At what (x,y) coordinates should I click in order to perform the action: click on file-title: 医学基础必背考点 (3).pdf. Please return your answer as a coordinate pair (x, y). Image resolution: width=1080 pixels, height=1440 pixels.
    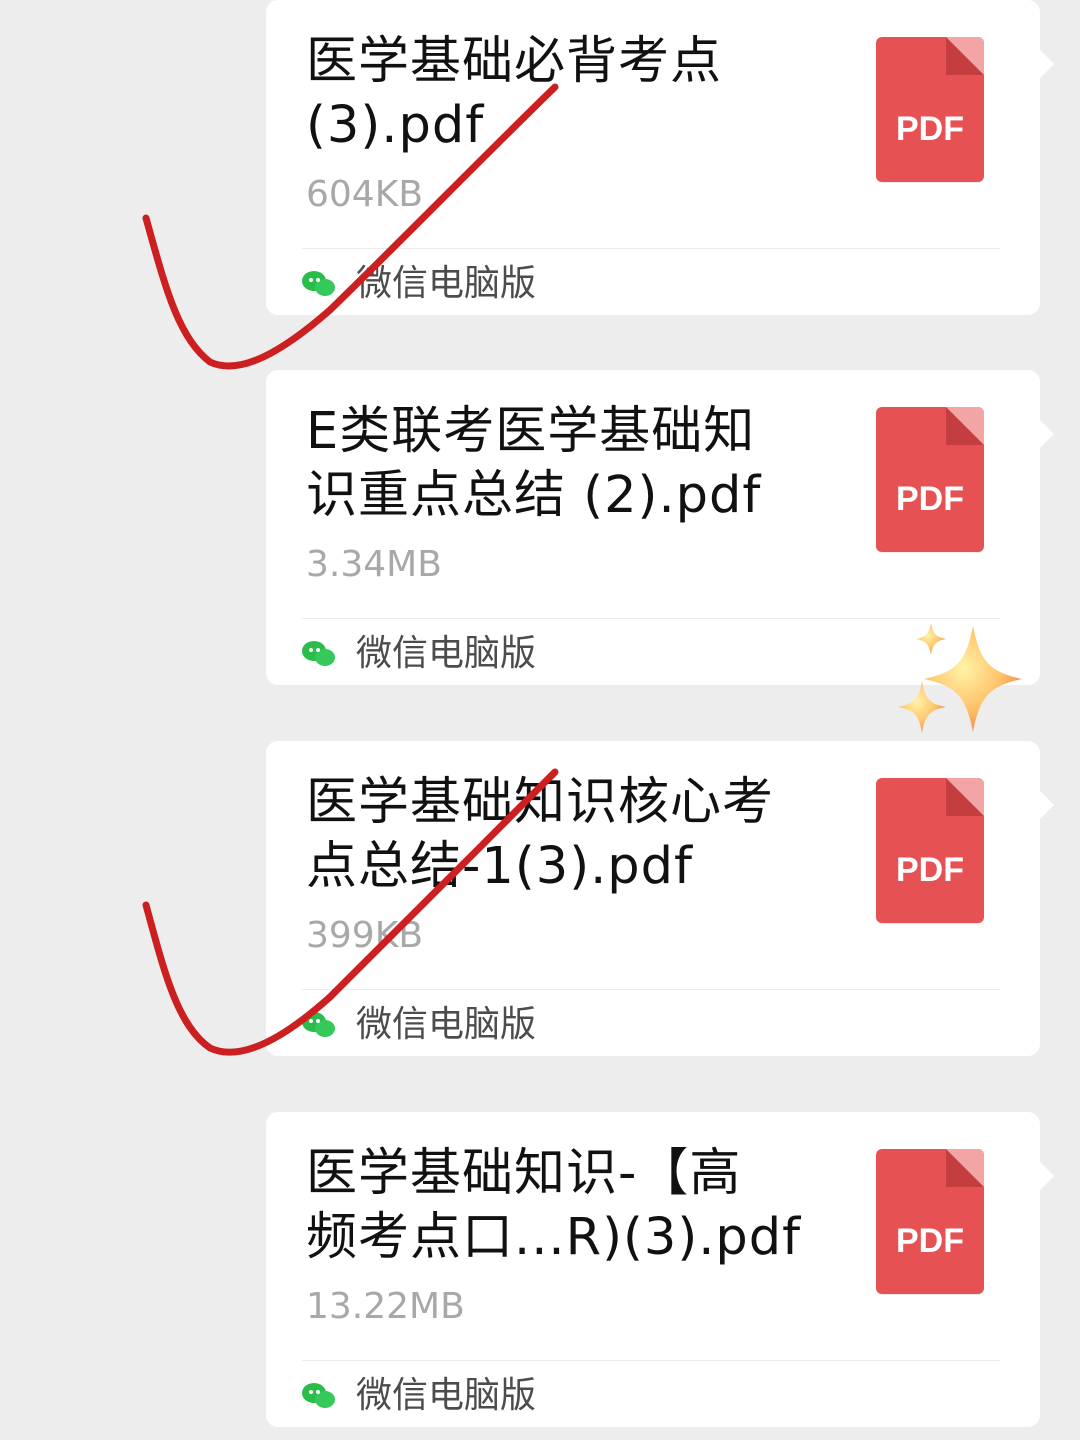
    Looking at the image, I should click on (514, 93).